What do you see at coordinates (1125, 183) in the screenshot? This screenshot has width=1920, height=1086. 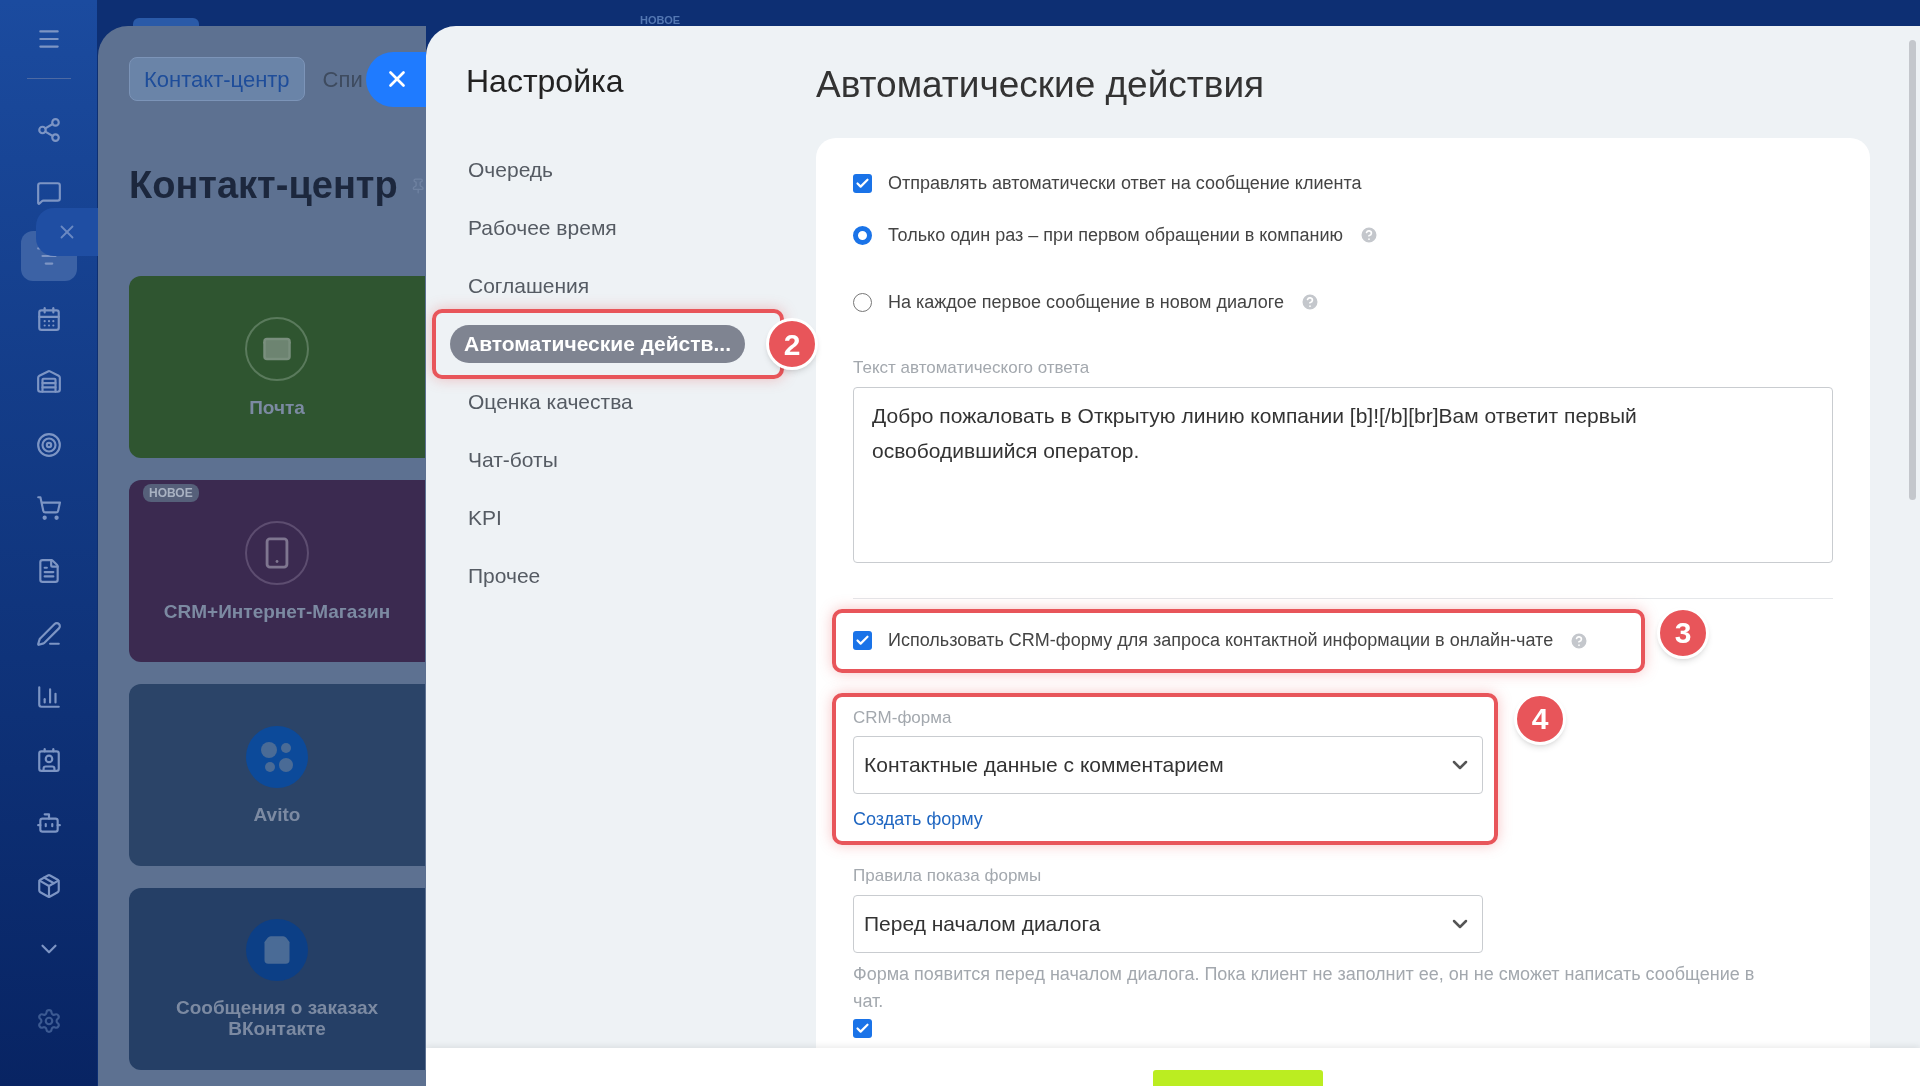 I see `checkbox-label: Отправлять автоматически ответ на сообщение клиента` at bounding box center [1125, 183].